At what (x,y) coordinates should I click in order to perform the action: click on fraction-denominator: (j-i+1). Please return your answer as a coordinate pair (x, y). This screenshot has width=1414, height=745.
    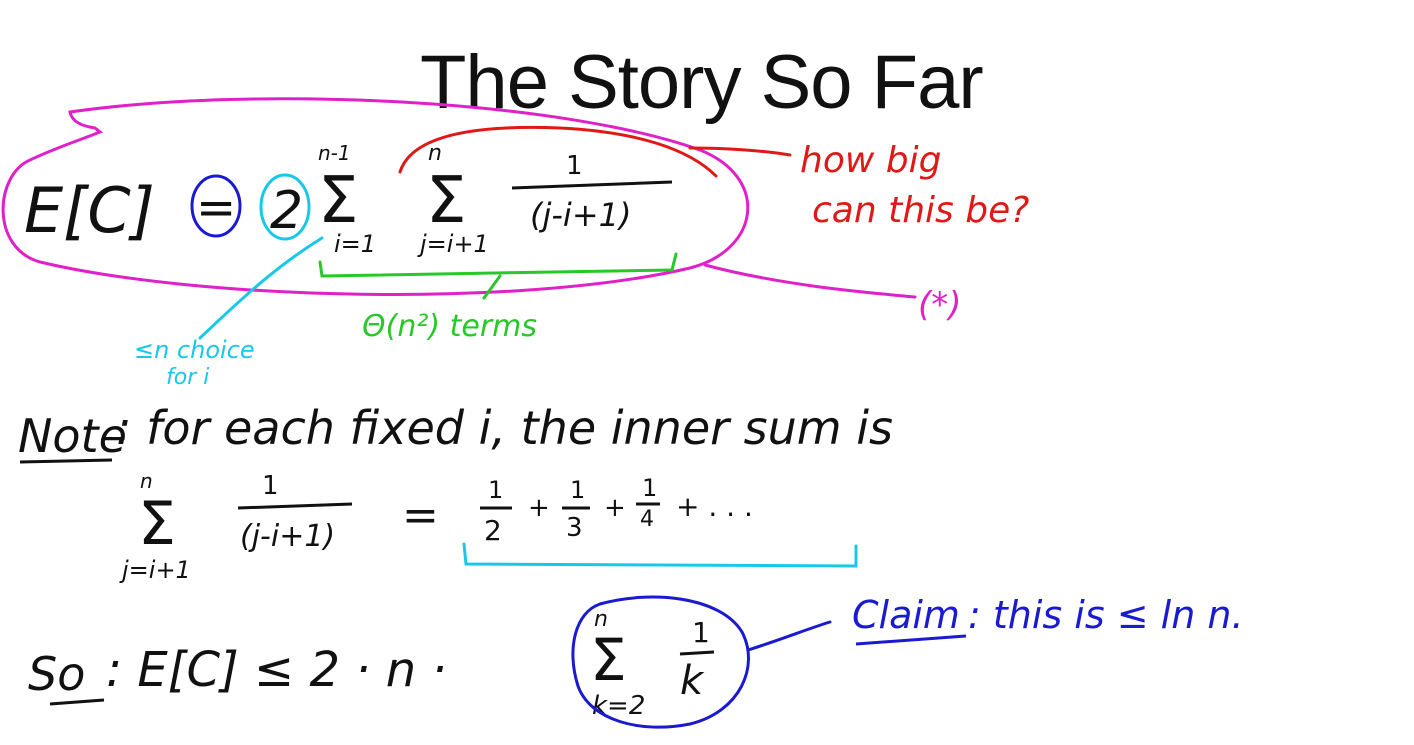
    Looking at the image, I should click on (580, 215).